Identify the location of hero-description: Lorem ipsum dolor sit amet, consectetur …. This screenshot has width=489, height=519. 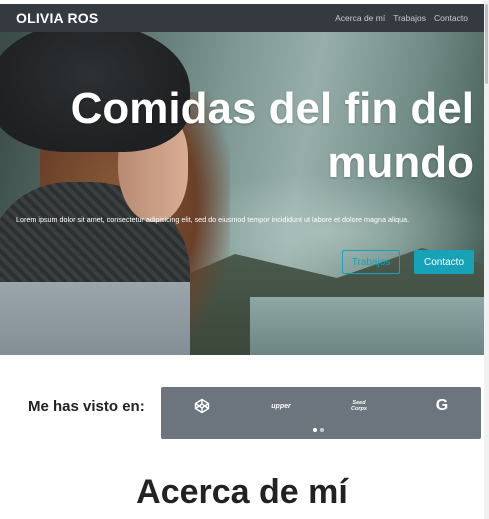
(213, 219).